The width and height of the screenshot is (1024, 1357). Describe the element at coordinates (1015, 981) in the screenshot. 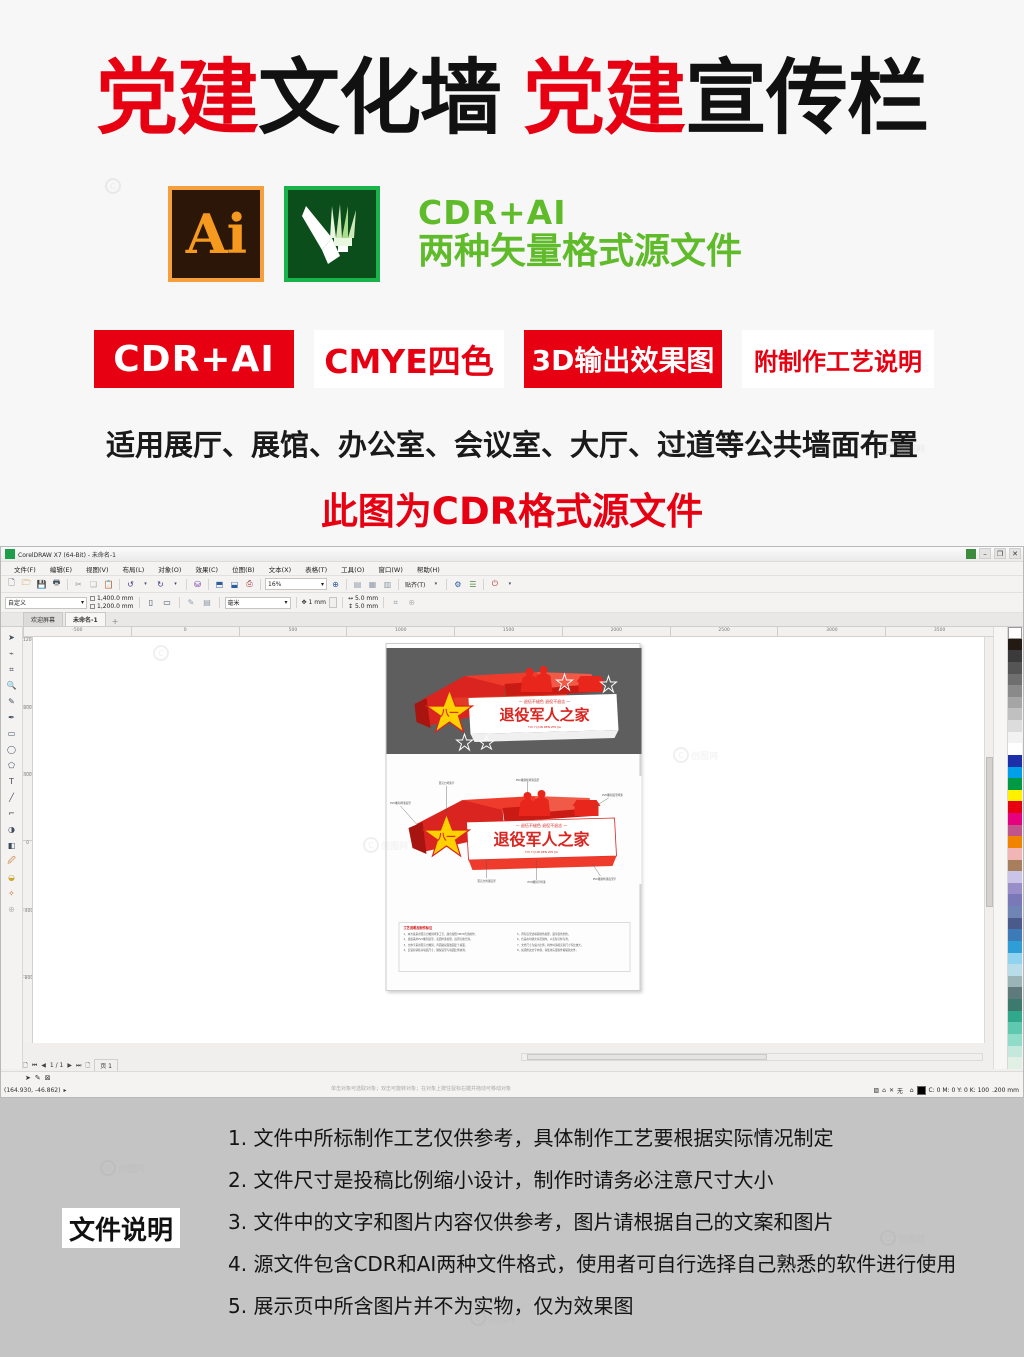

I see `swatch-gray-blue` at that location.